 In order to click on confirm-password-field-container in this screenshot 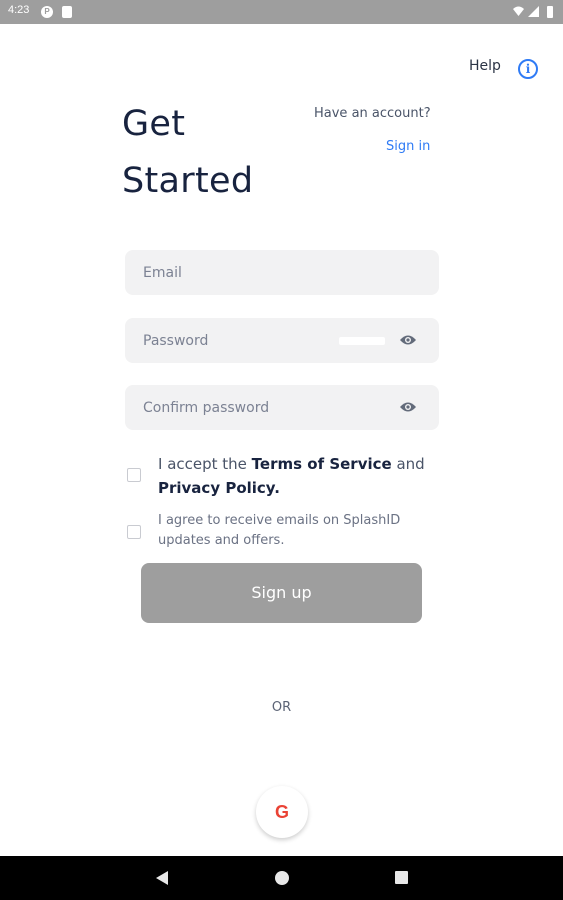, I will do `click(282, 407)`.